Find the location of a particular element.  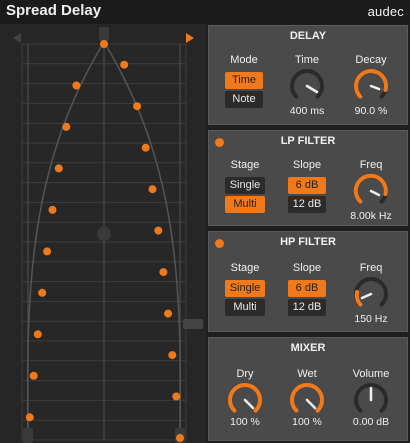

hp-stage-single-button: Single is located at coordinates (245, 288).